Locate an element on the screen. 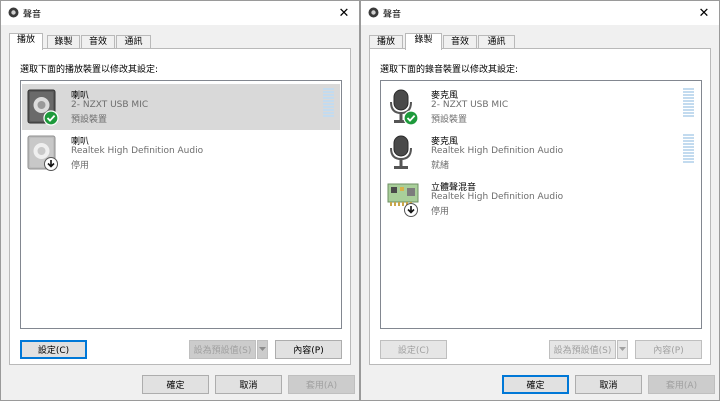 This screenshot has width=720, height=401. device-item: 立體聲混音 Realtek High Definition Audio 停用 is located at coordinates (541, 199).